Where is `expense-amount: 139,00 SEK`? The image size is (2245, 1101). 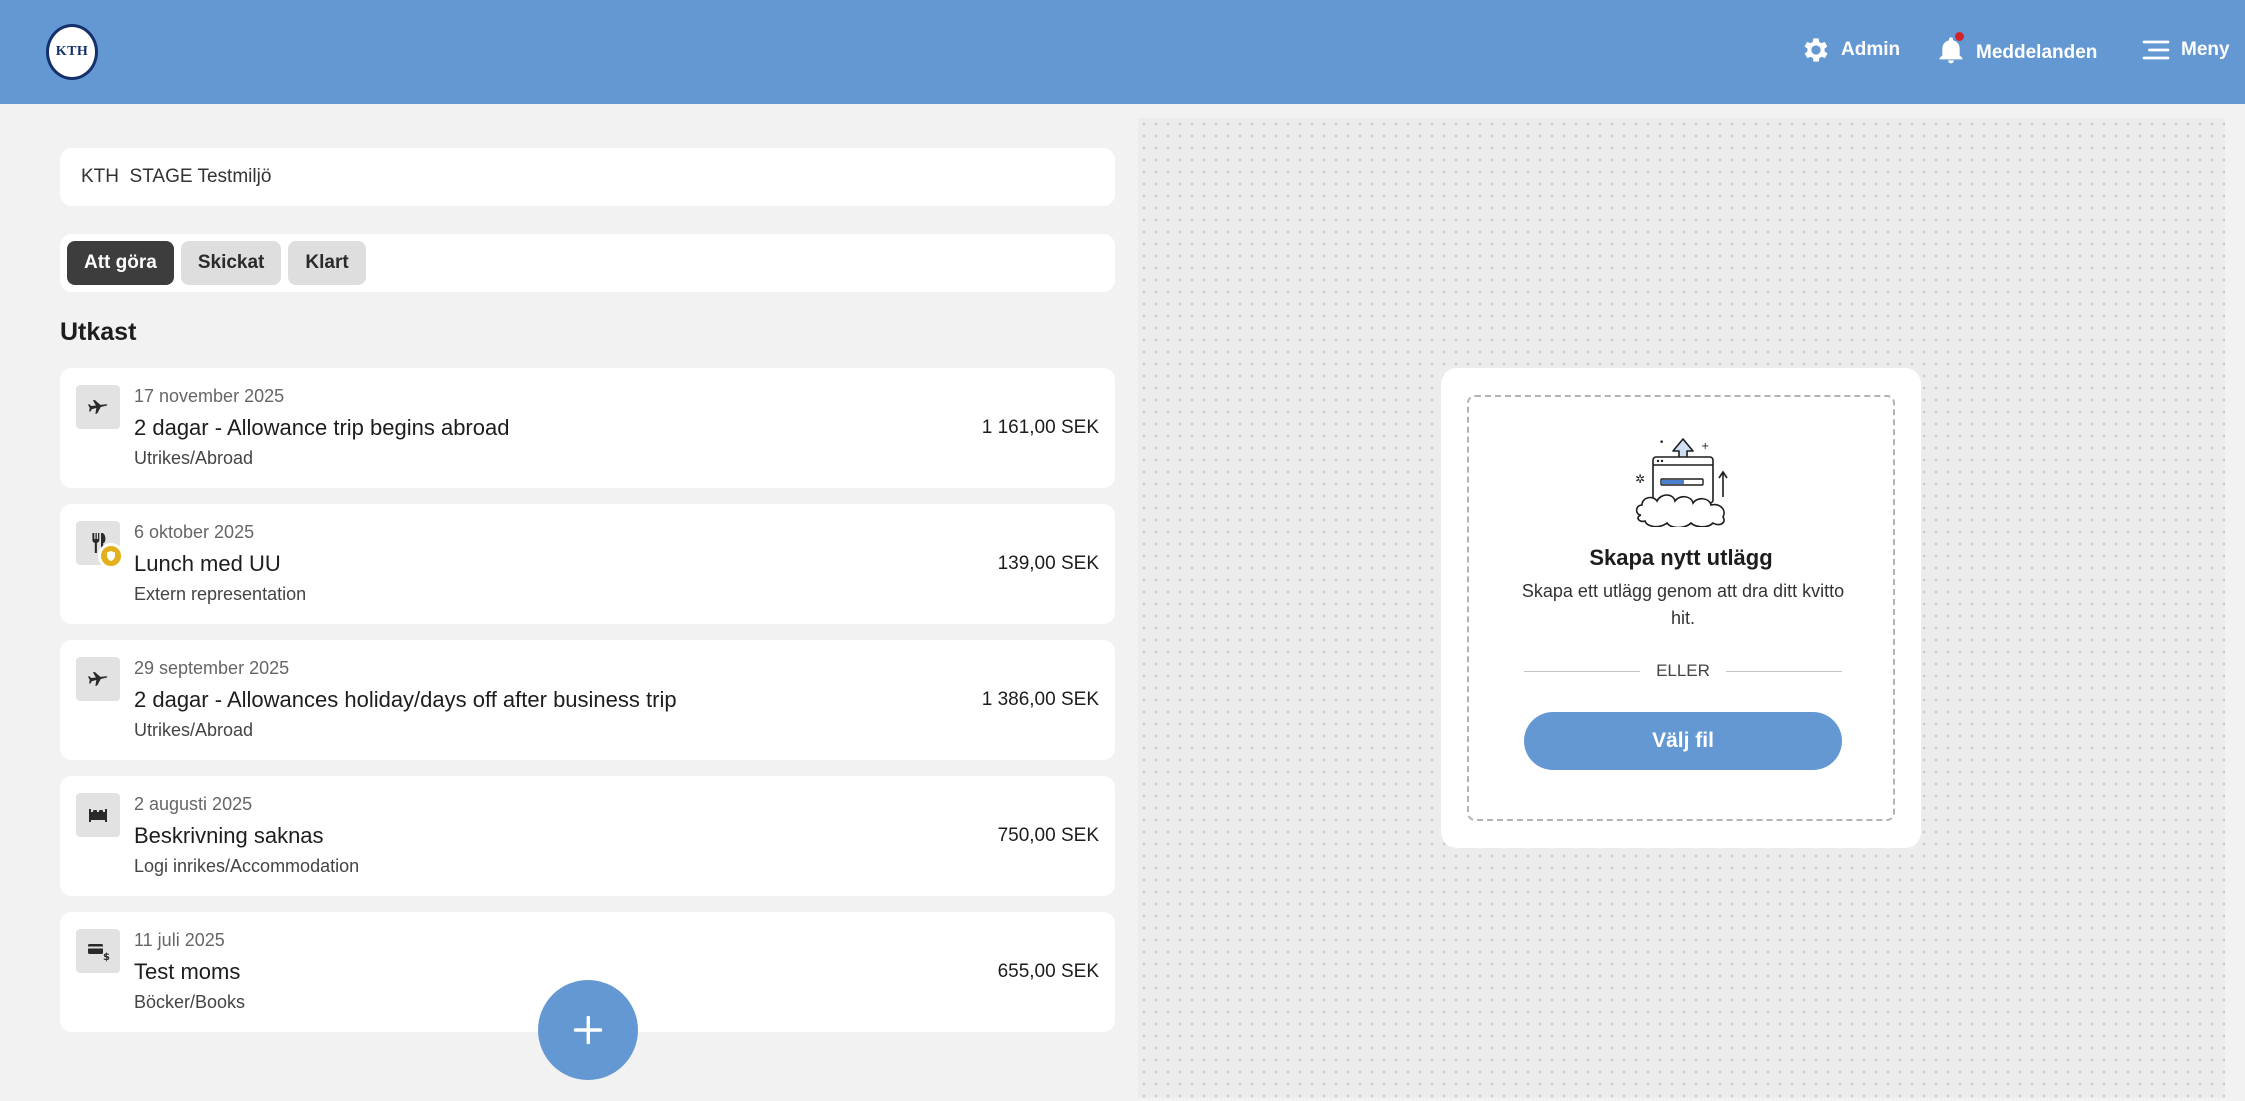 expense-amount: 139,00 SEK is located at coordinates (1048, 563).